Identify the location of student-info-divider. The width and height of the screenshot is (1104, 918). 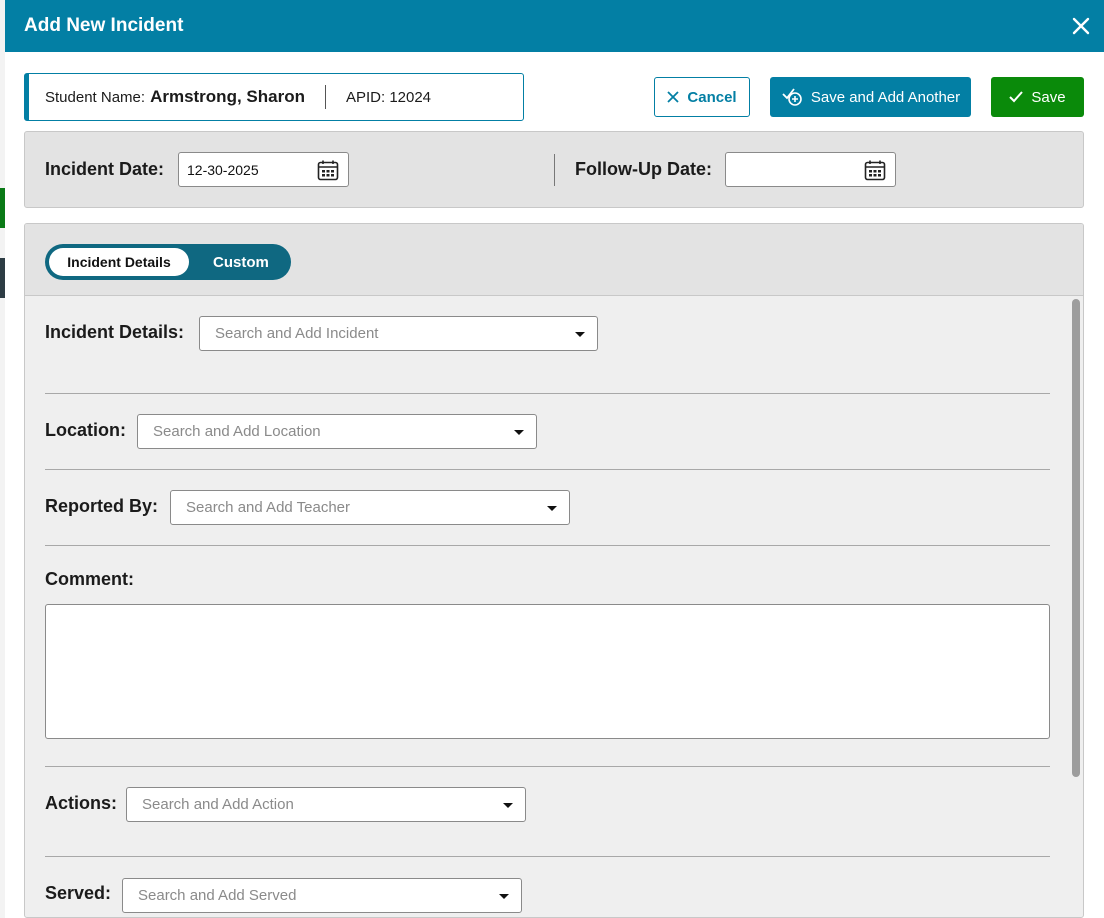
(325, 97).